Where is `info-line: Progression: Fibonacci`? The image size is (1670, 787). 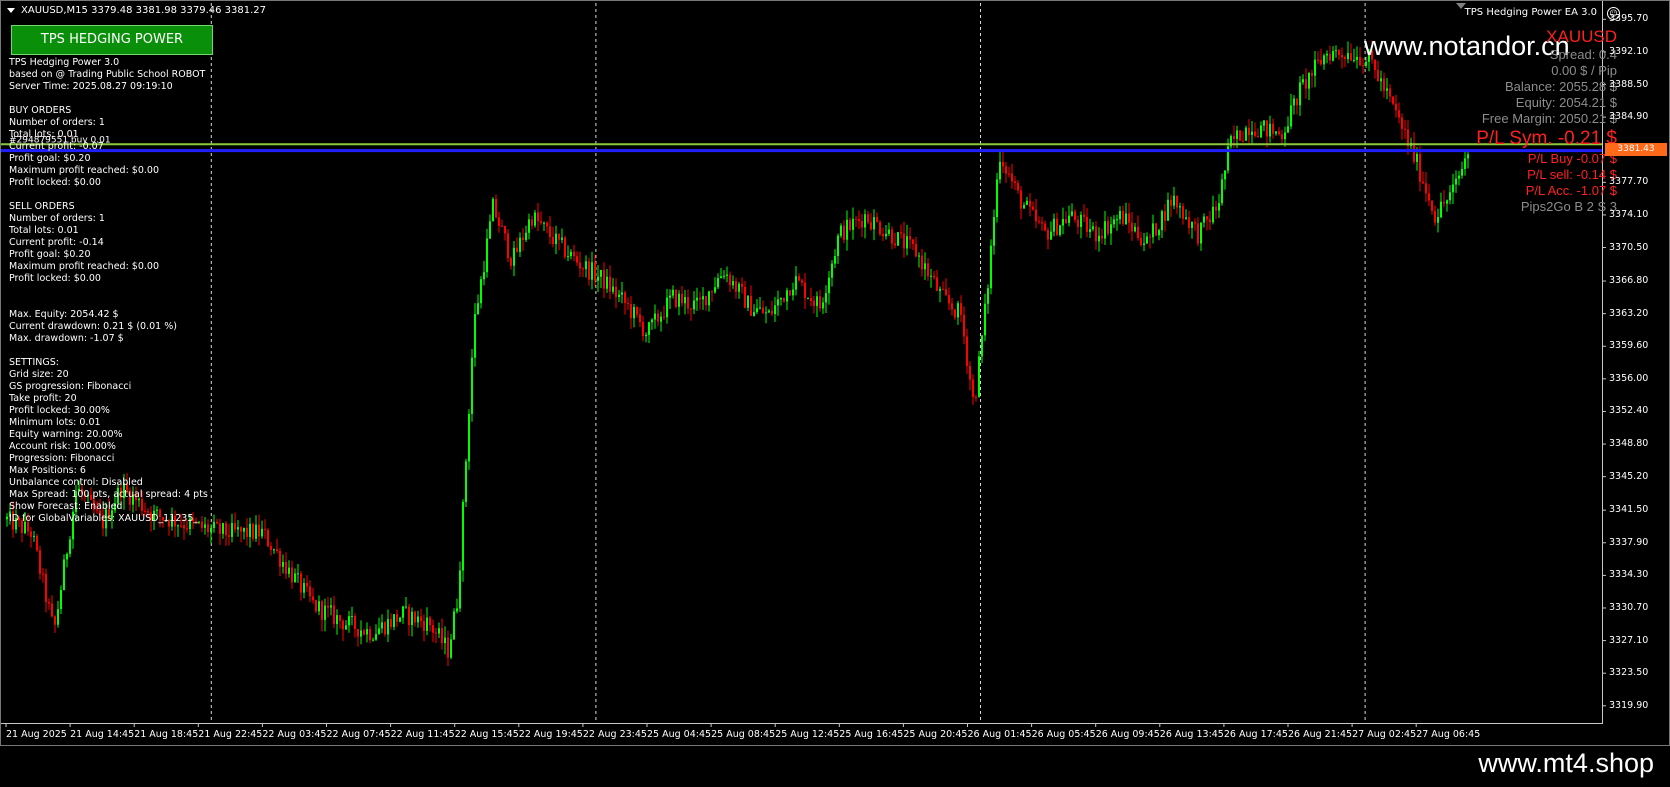 info-line: Progression: Fibonacci is located at coordinates (62, 458).